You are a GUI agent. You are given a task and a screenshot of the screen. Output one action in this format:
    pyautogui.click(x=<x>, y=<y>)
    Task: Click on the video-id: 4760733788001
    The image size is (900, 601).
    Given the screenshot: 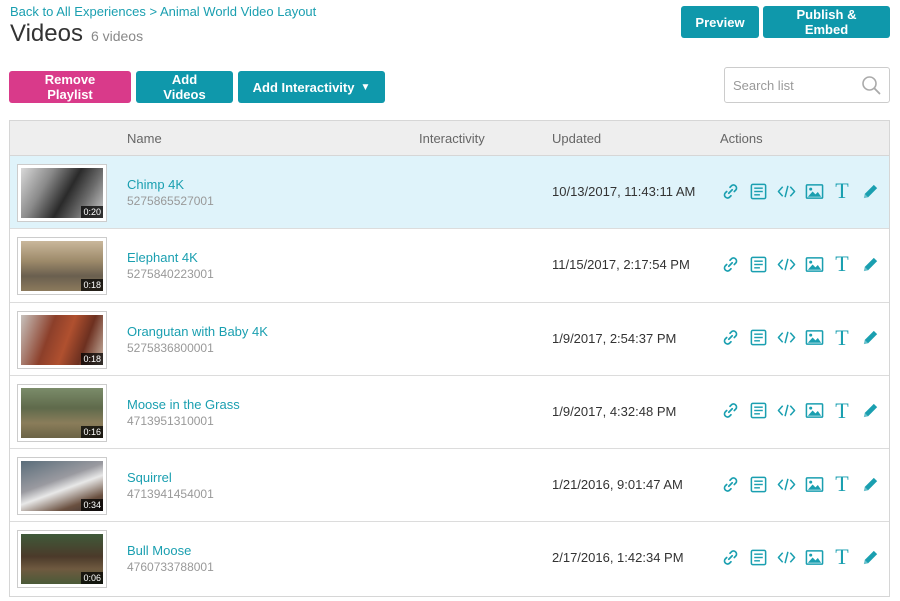 What is the action you would take?
    pyautogui.click(x=170, y=567)
    